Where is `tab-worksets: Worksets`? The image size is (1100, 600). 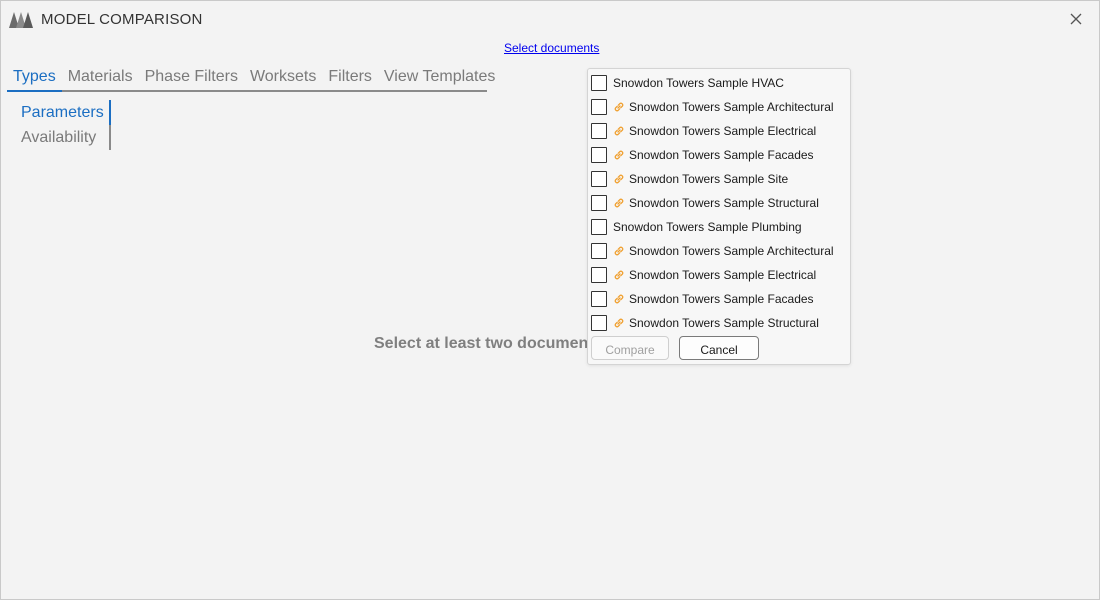
tab-worksets: Worksets is located at coordinates (283, 78).